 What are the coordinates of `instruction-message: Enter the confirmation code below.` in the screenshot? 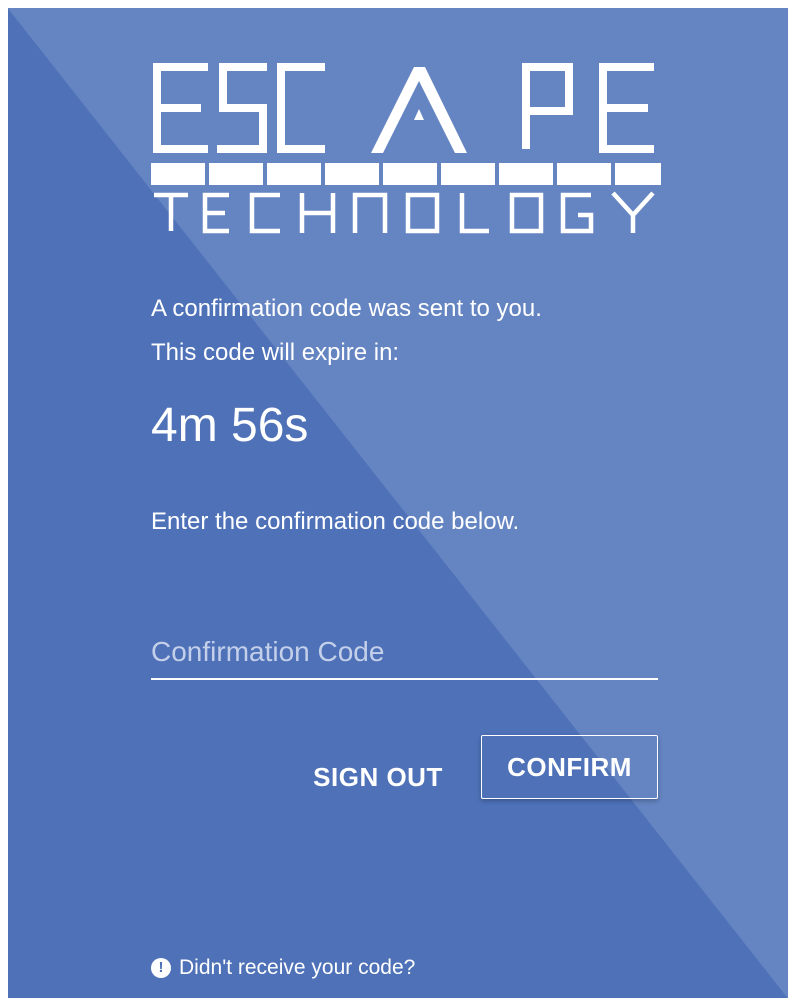 It's located at (335, 521).